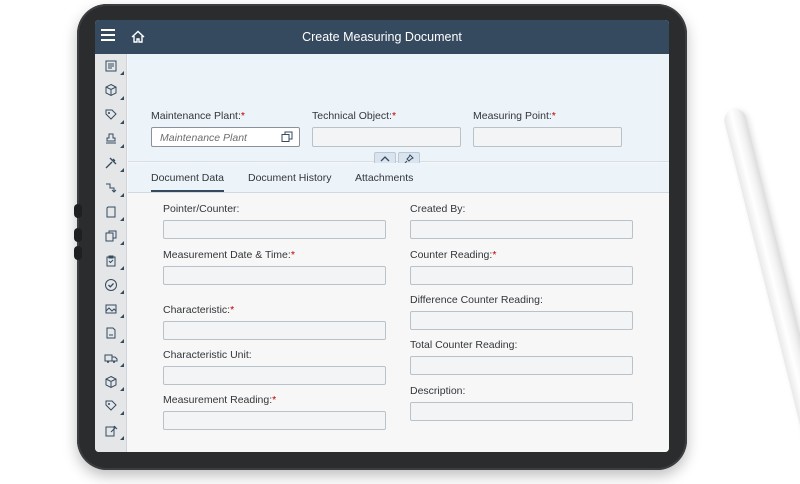 The image size is (800, 484). What do you see at coordinates (761, 284) in the screenshot?
I see `stylus-pencil` at bounding box center [761, 284].